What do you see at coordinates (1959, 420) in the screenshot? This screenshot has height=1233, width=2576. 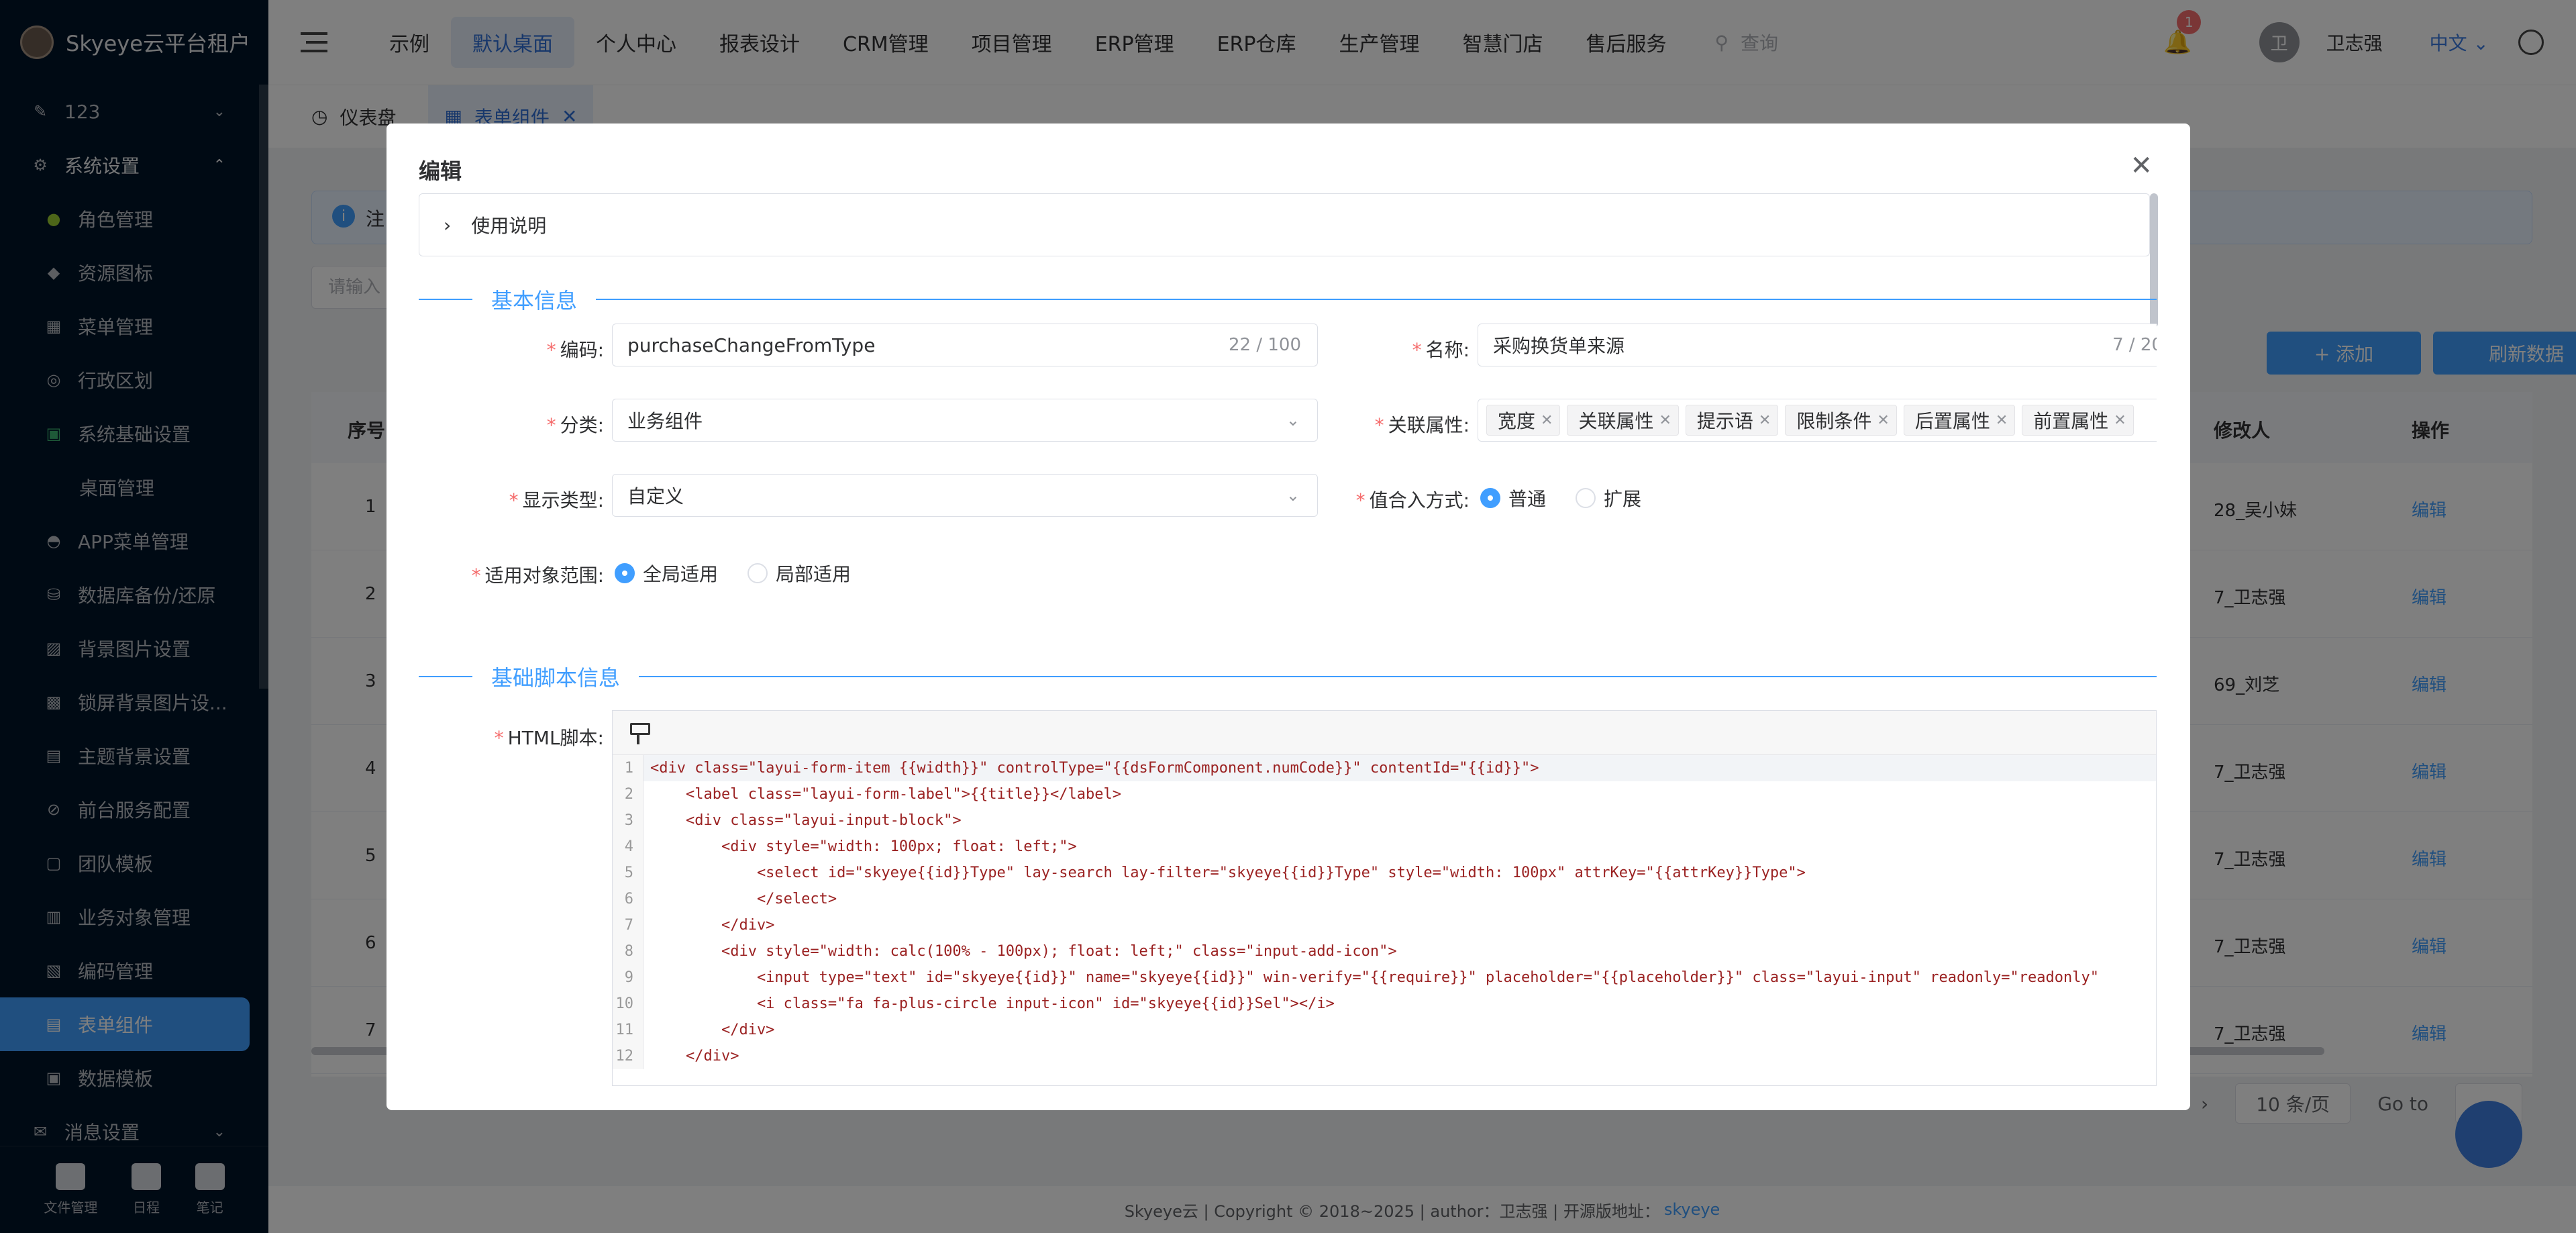 I see `attr-tag: 后置属性 ✕` at bounding box center [1959, 420].